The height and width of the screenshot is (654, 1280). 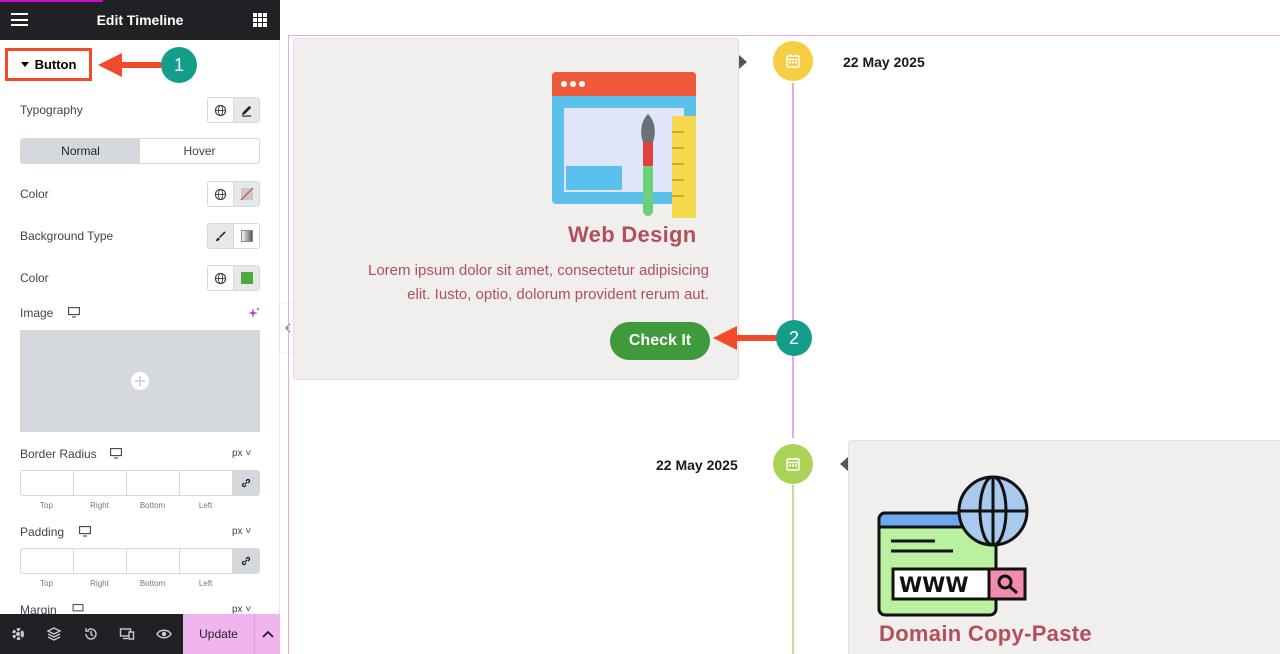 What do you see at coordinates (241, 531) in the screenshot?
I see `padding-unit-select: px ˅` at bounding box center [241, 531].